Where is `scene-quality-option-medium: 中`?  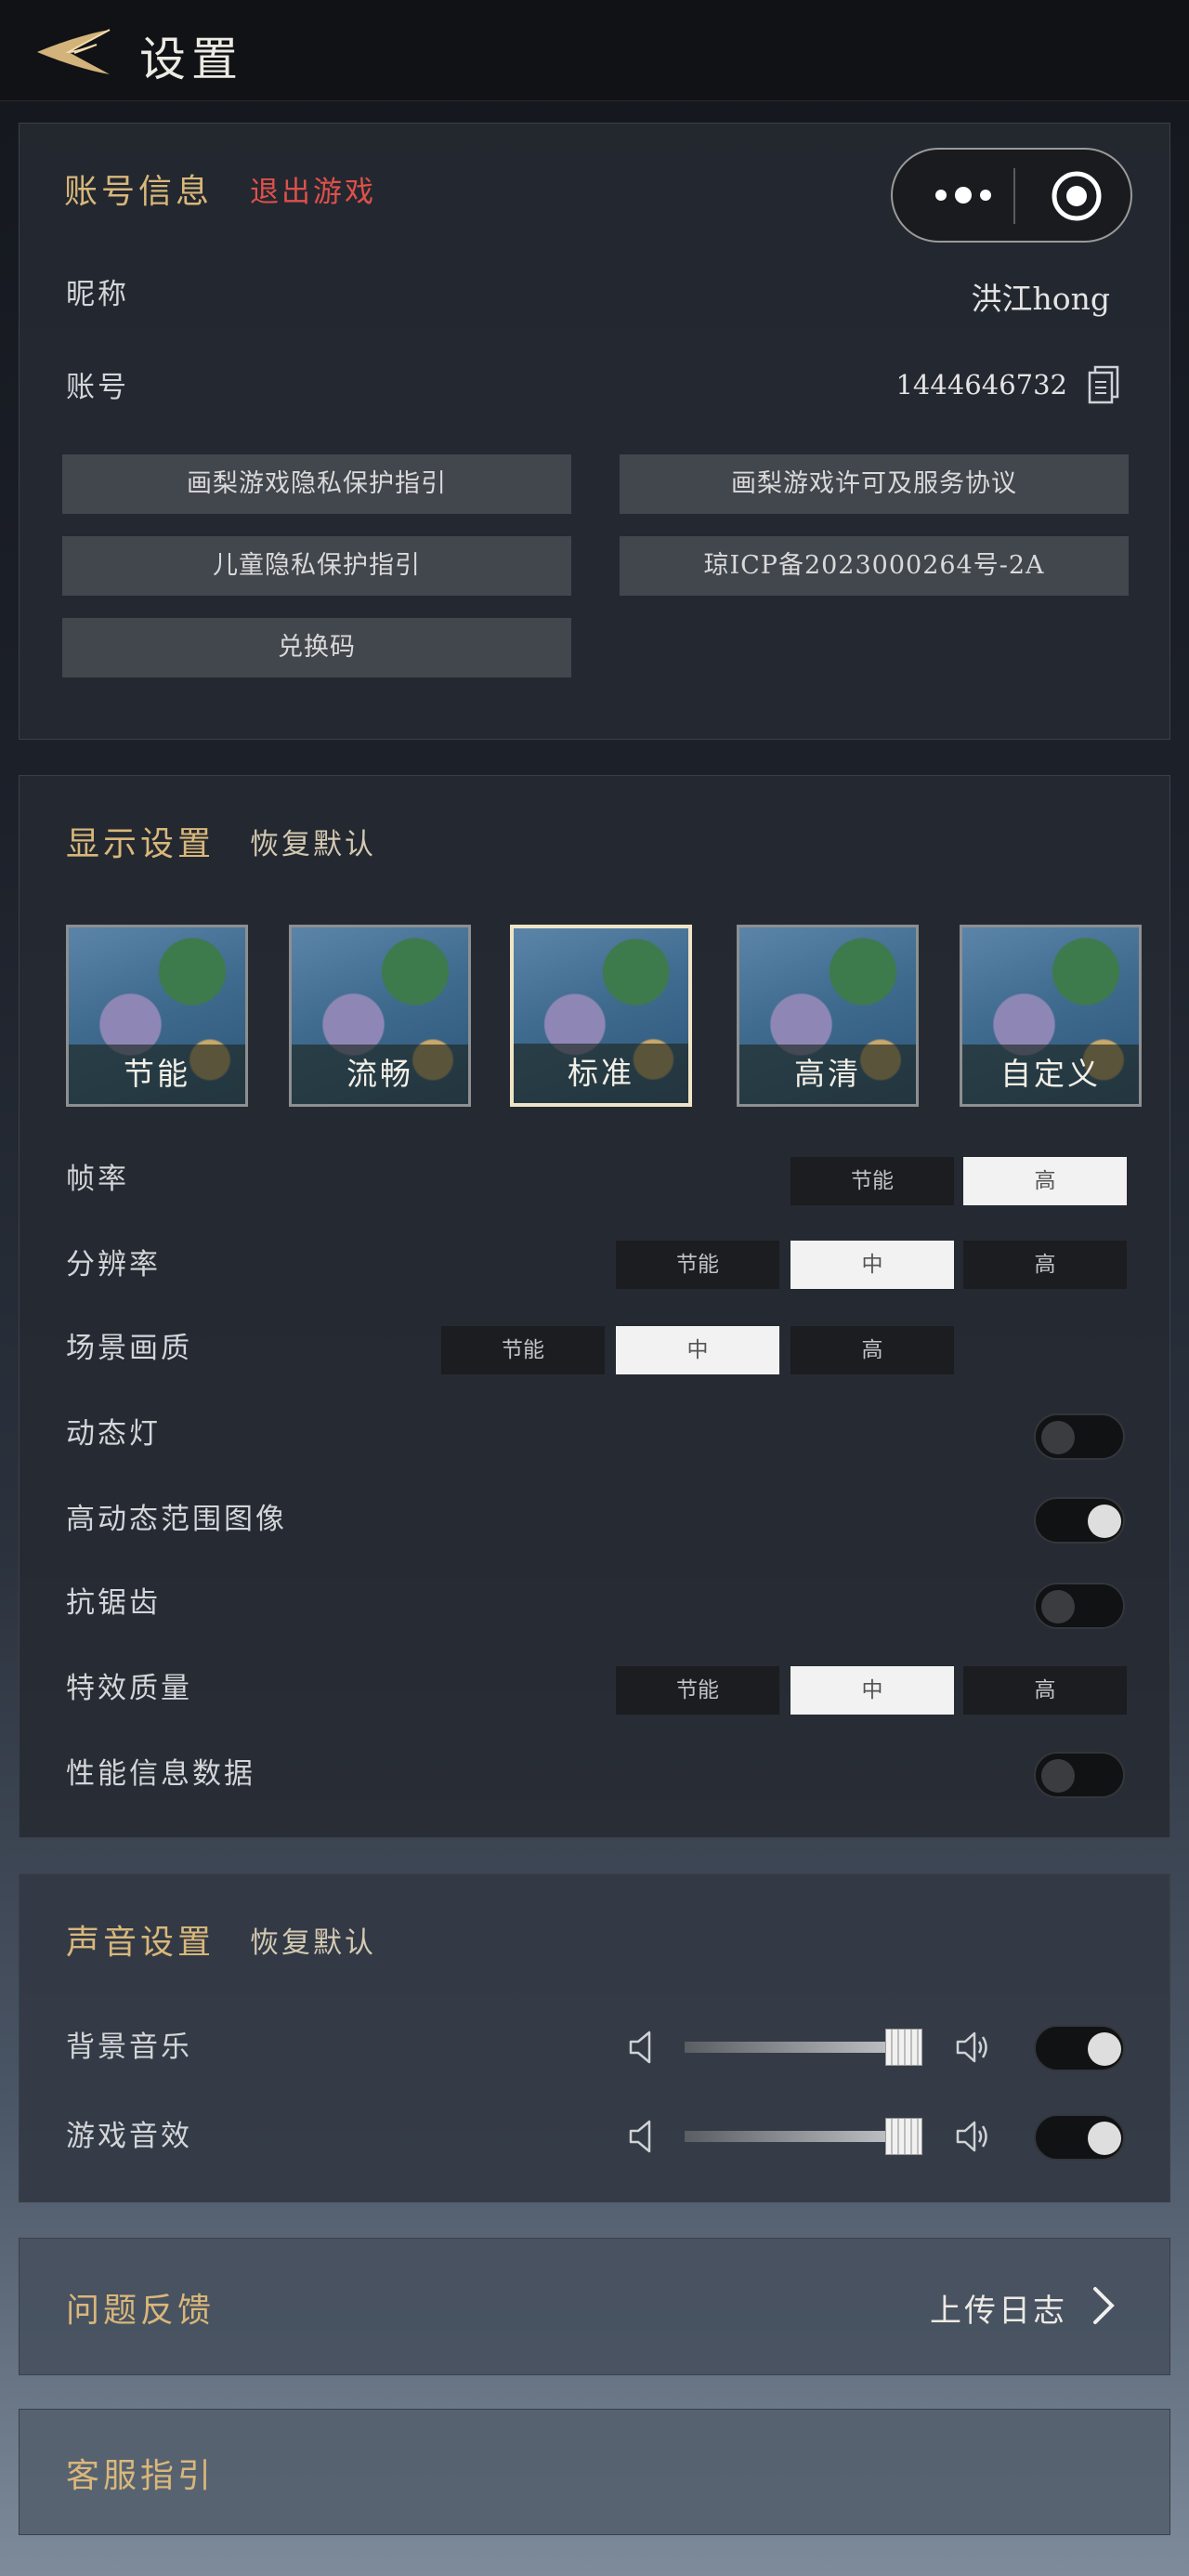 scene-quality-option-medium: 中 is located at coordinates (697, 1350).